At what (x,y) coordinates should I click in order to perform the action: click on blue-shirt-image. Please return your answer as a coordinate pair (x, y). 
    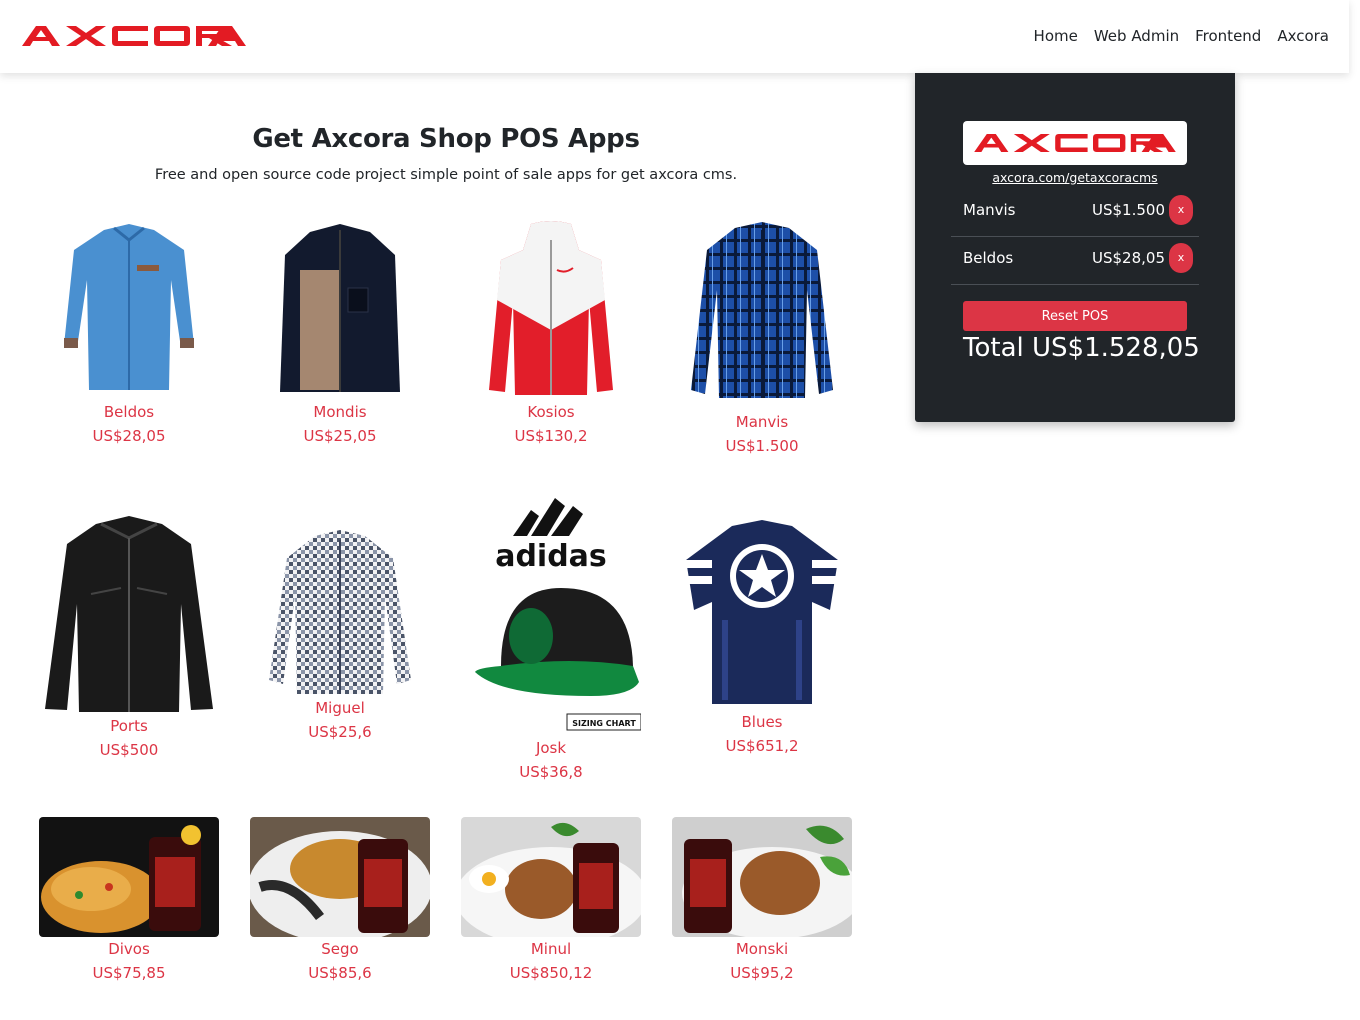
    Looking at the image, I should click on (129, 307).